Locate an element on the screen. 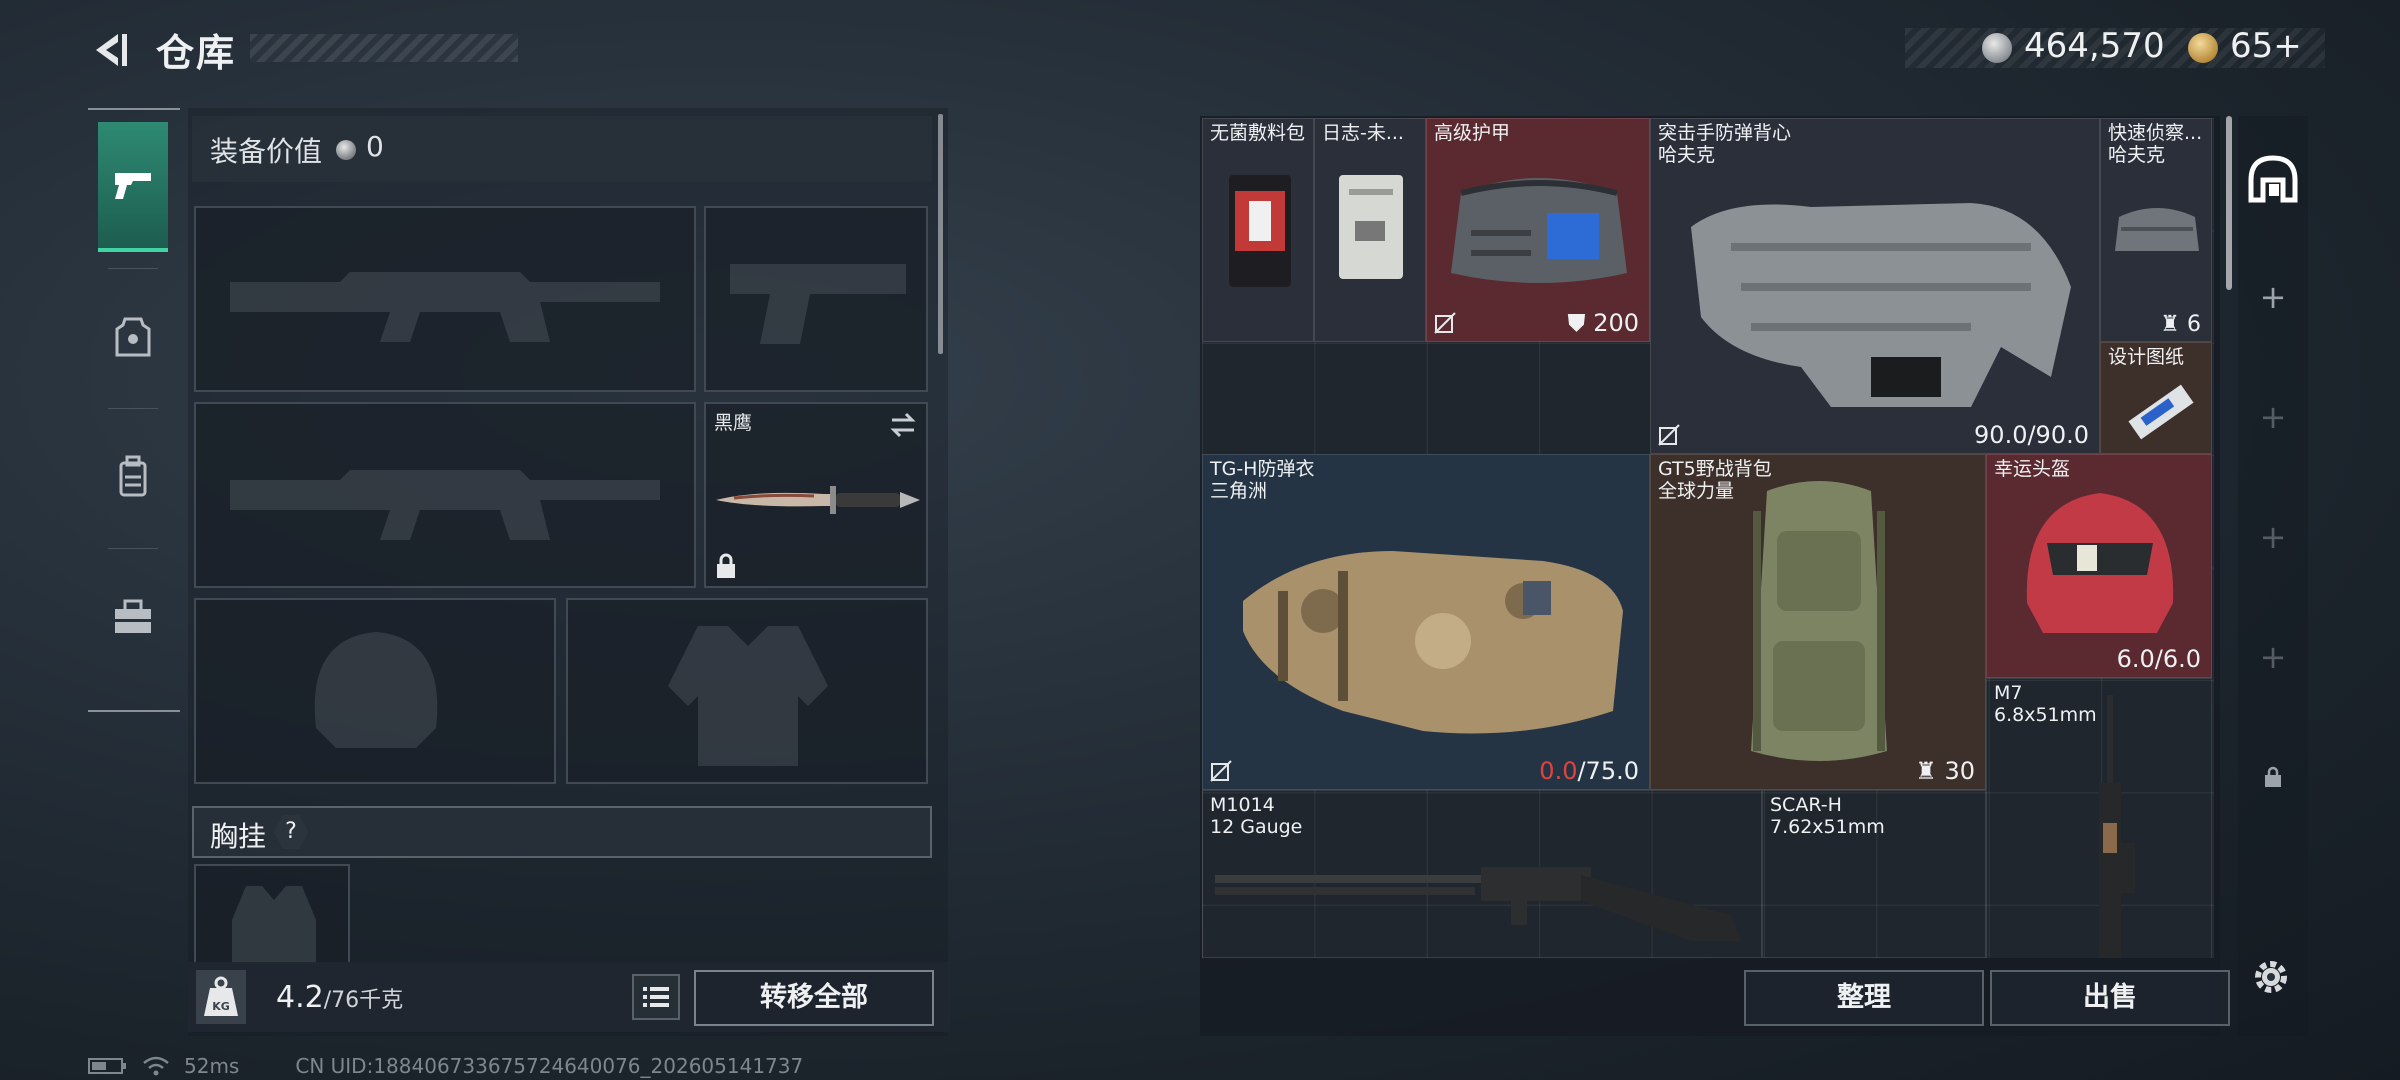 The image size is (2400, 1080). camo-armor-icon is located at coordinates (1433, 642).